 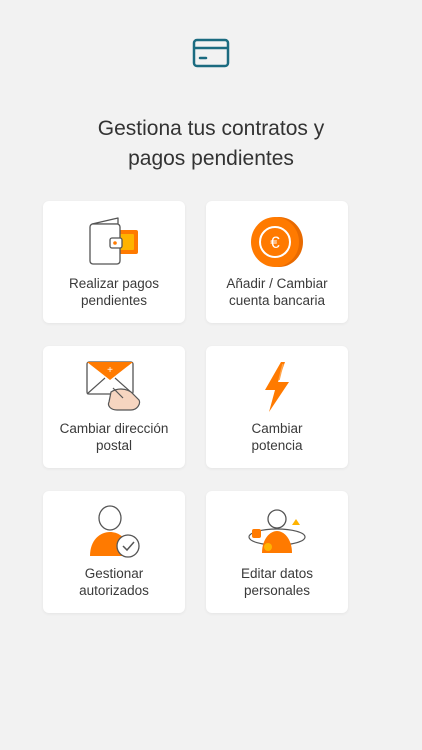 I want to click on page-title-line2: pagos pendientes, so click(x=211, y=158).